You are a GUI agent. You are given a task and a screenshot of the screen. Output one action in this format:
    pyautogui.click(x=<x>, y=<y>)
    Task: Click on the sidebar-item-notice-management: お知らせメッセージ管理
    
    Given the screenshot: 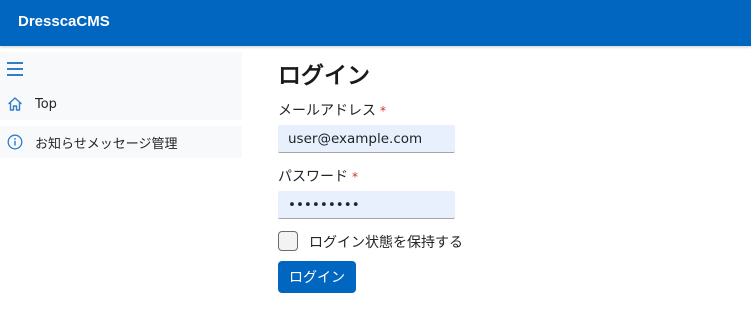 What is the action you would take?
    pyautogui.click(x=121, y=142)
    